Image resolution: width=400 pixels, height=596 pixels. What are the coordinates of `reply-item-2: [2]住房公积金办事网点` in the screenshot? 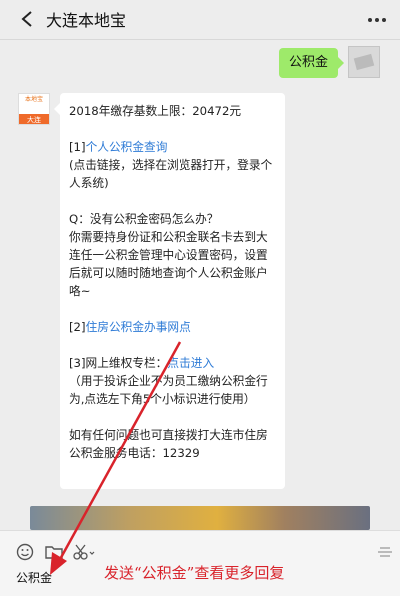 It's located at (173, 327).